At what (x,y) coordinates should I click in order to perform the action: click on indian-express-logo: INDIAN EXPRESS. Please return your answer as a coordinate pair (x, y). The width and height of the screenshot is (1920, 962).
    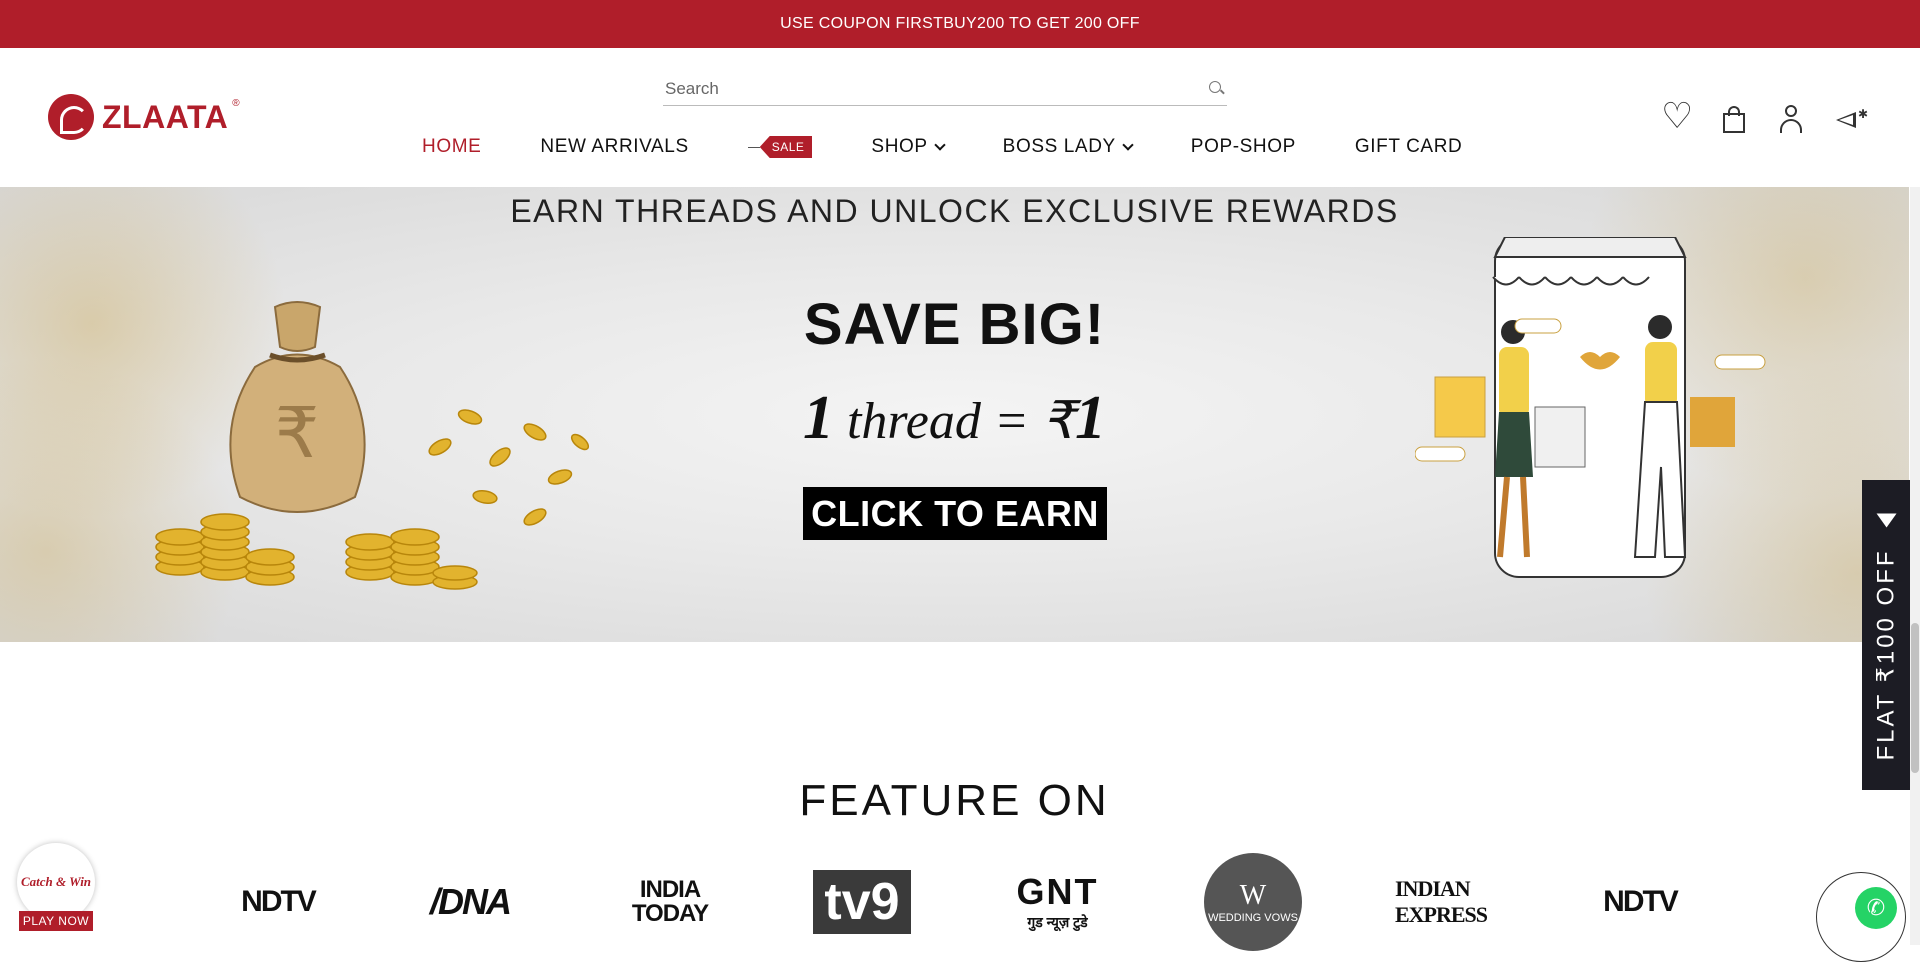
    Looking at the image, I should click on (1441, 901).